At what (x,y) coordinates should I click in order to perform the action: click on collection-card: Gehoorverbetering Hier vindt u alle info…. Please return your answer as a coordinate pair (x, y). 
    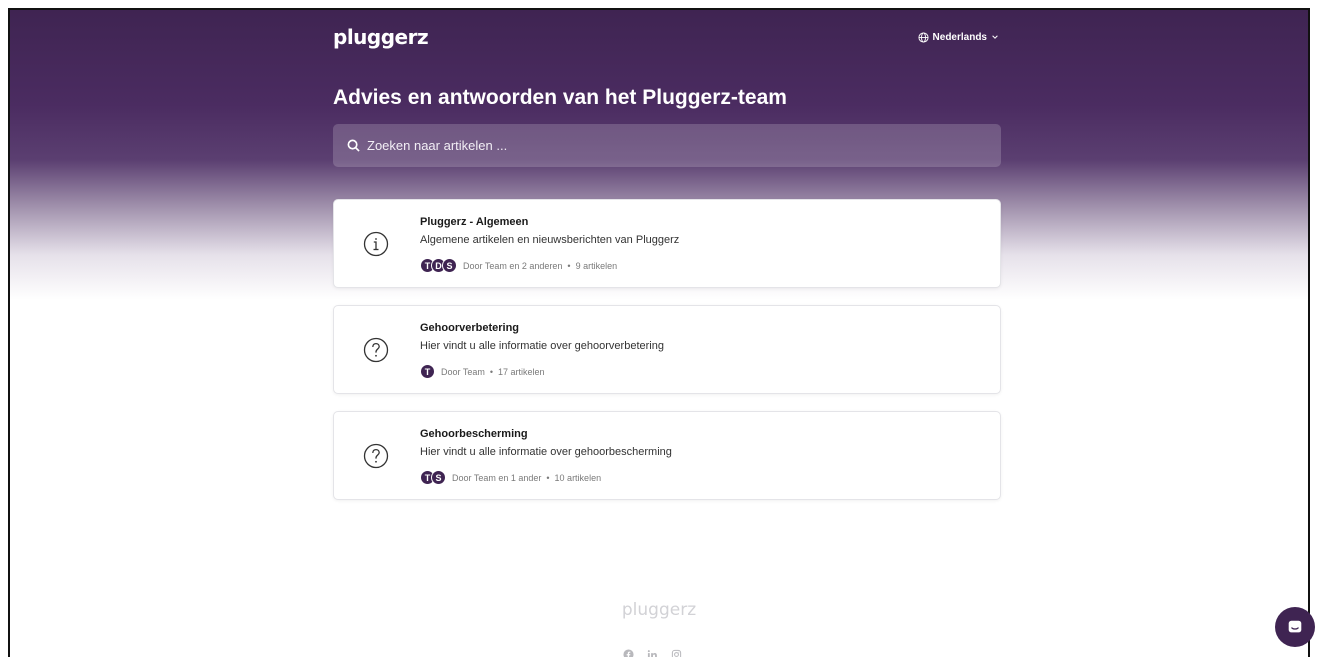
    Looking at the image, I should click on (667, 349).